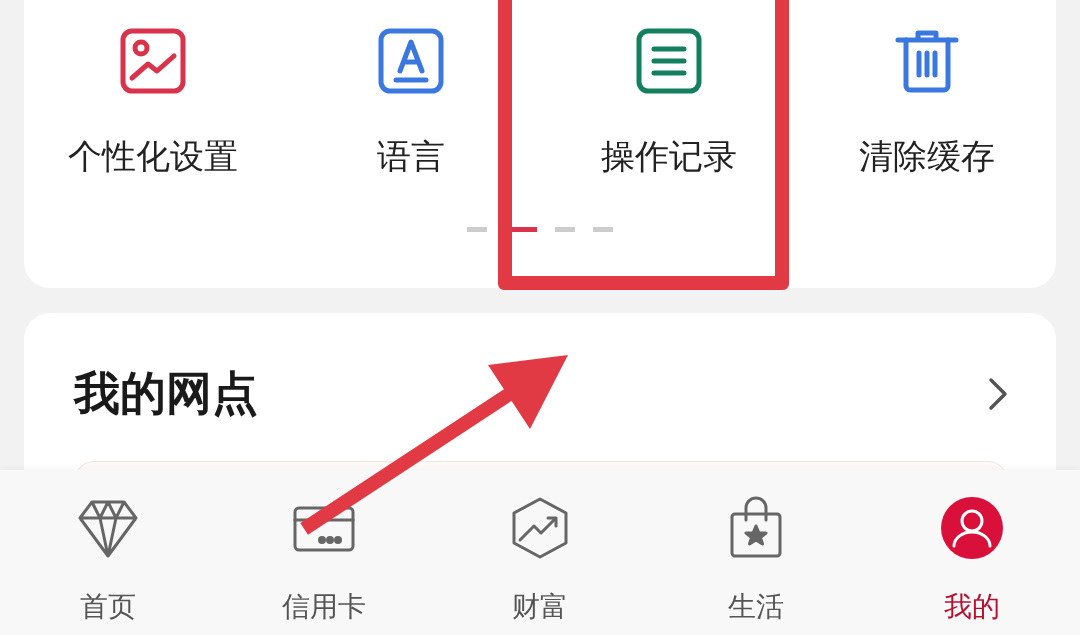 The width and height of the screenshot is (1080, 635). I want to click on tab: 财富, so click(540, 552).